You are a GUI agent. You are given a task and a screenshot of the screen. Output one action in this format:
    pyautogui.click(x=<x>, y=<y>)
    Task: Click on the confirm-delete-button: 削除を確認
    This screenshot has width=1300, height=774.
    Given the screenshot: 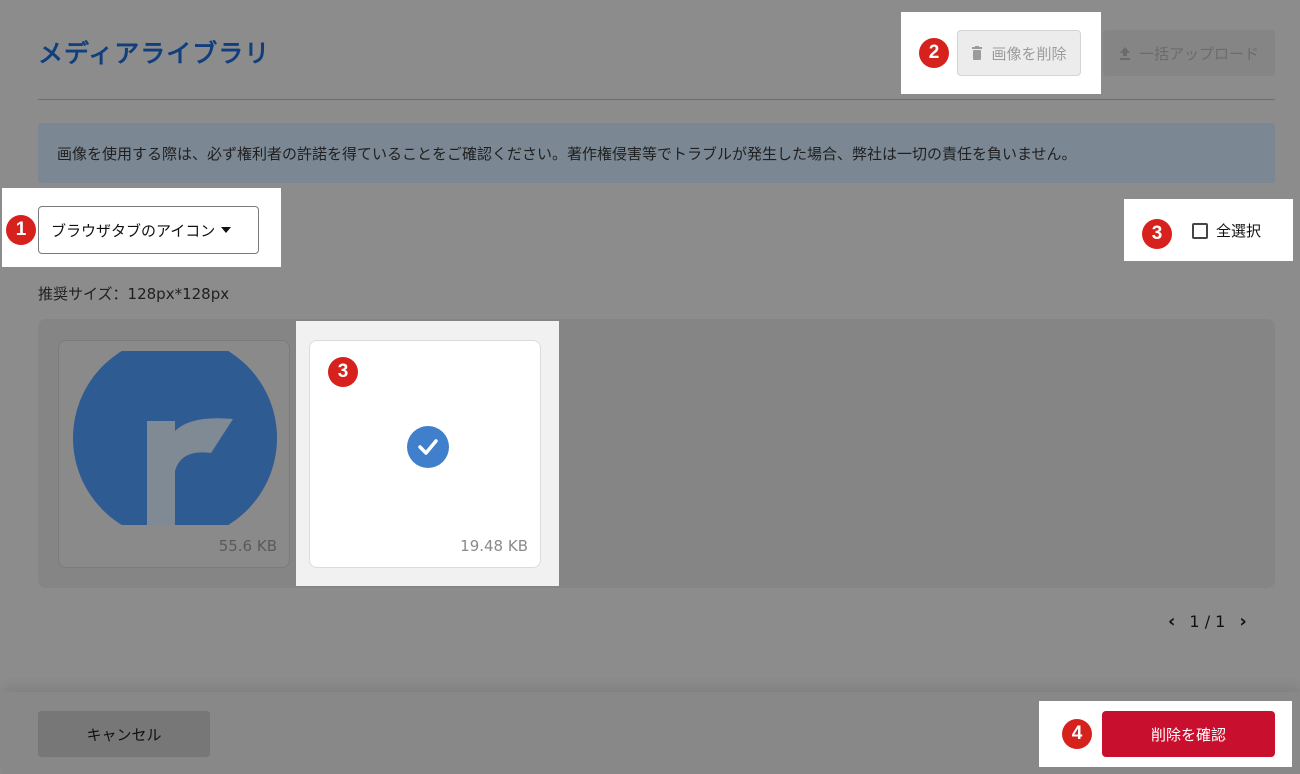 What is the action you would take?
    pyautogui.click(x=1188, y=734)
    